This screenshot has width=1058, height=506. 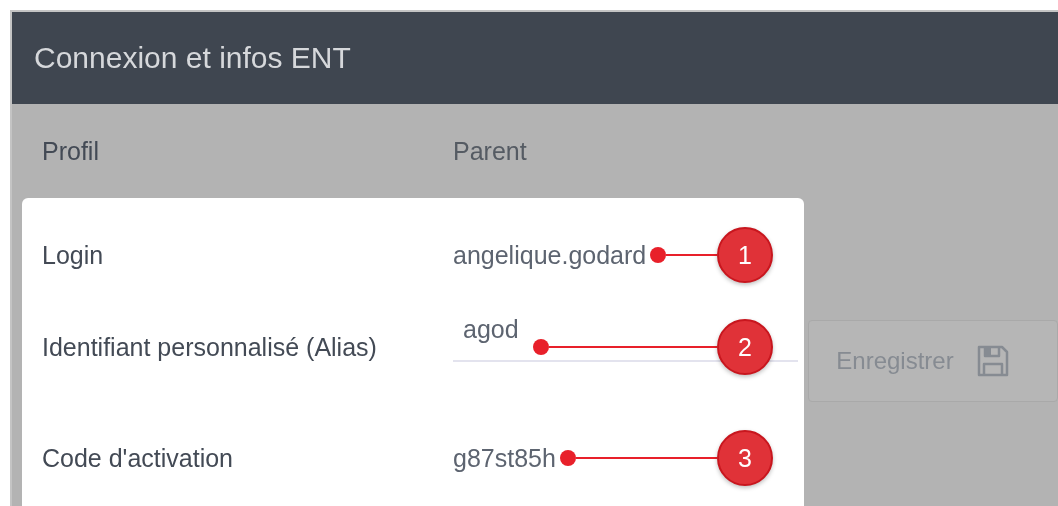 What do you see at coordinates (192, 58) in the screenshot?
I see `panel-title: Connexion et infos ENT` at bounding box center [192, 58].